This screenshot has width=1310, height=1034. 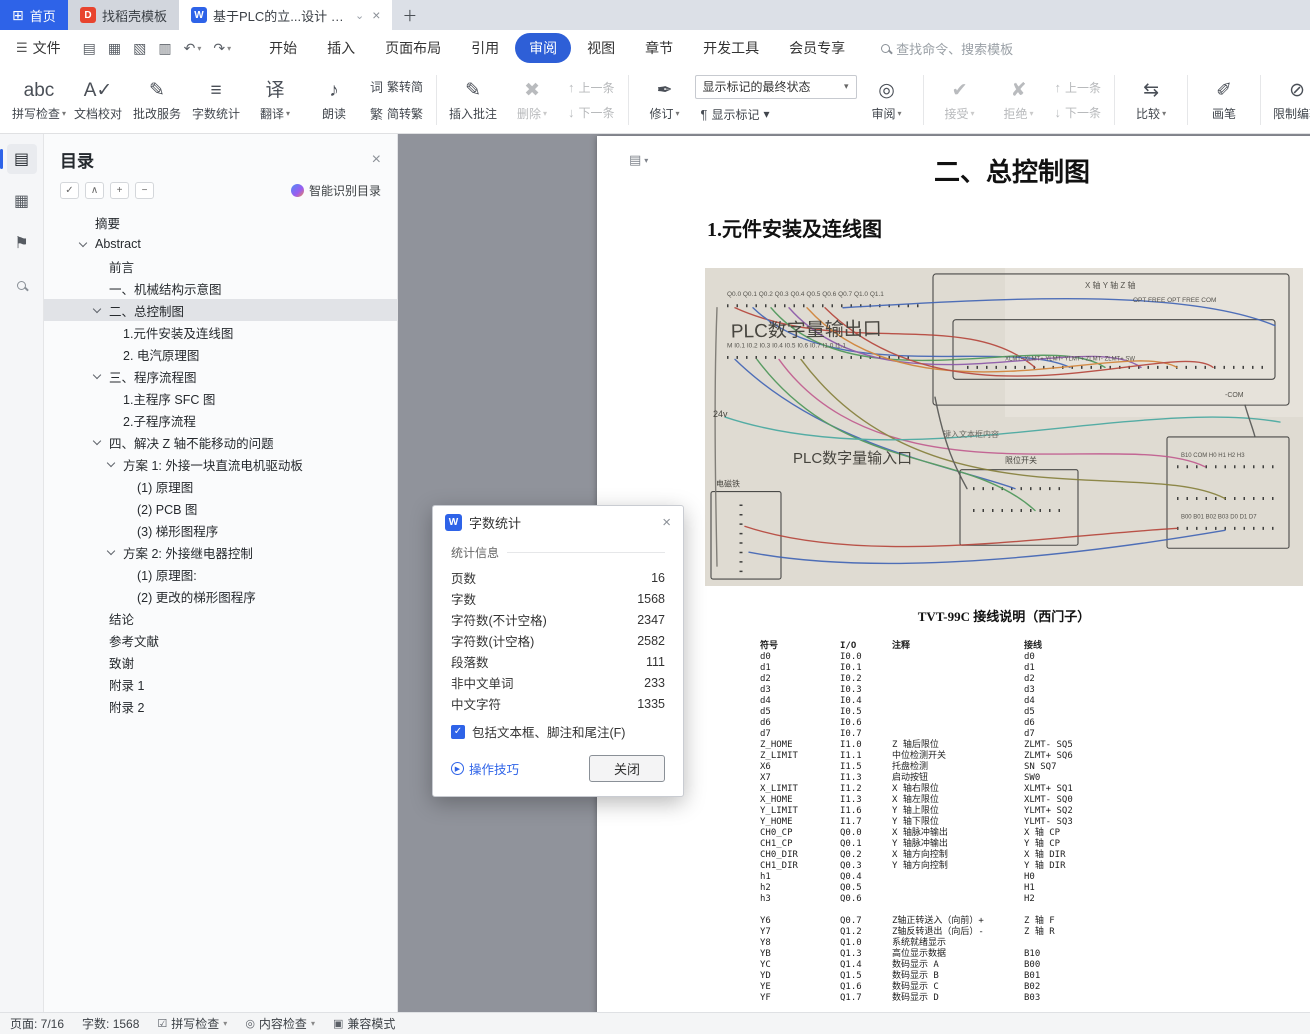 What do you see at coordinates (947, 48) in the screenshot?
I see `command-search: 查找命令、搜索模板` at bounding box center [947, 48].